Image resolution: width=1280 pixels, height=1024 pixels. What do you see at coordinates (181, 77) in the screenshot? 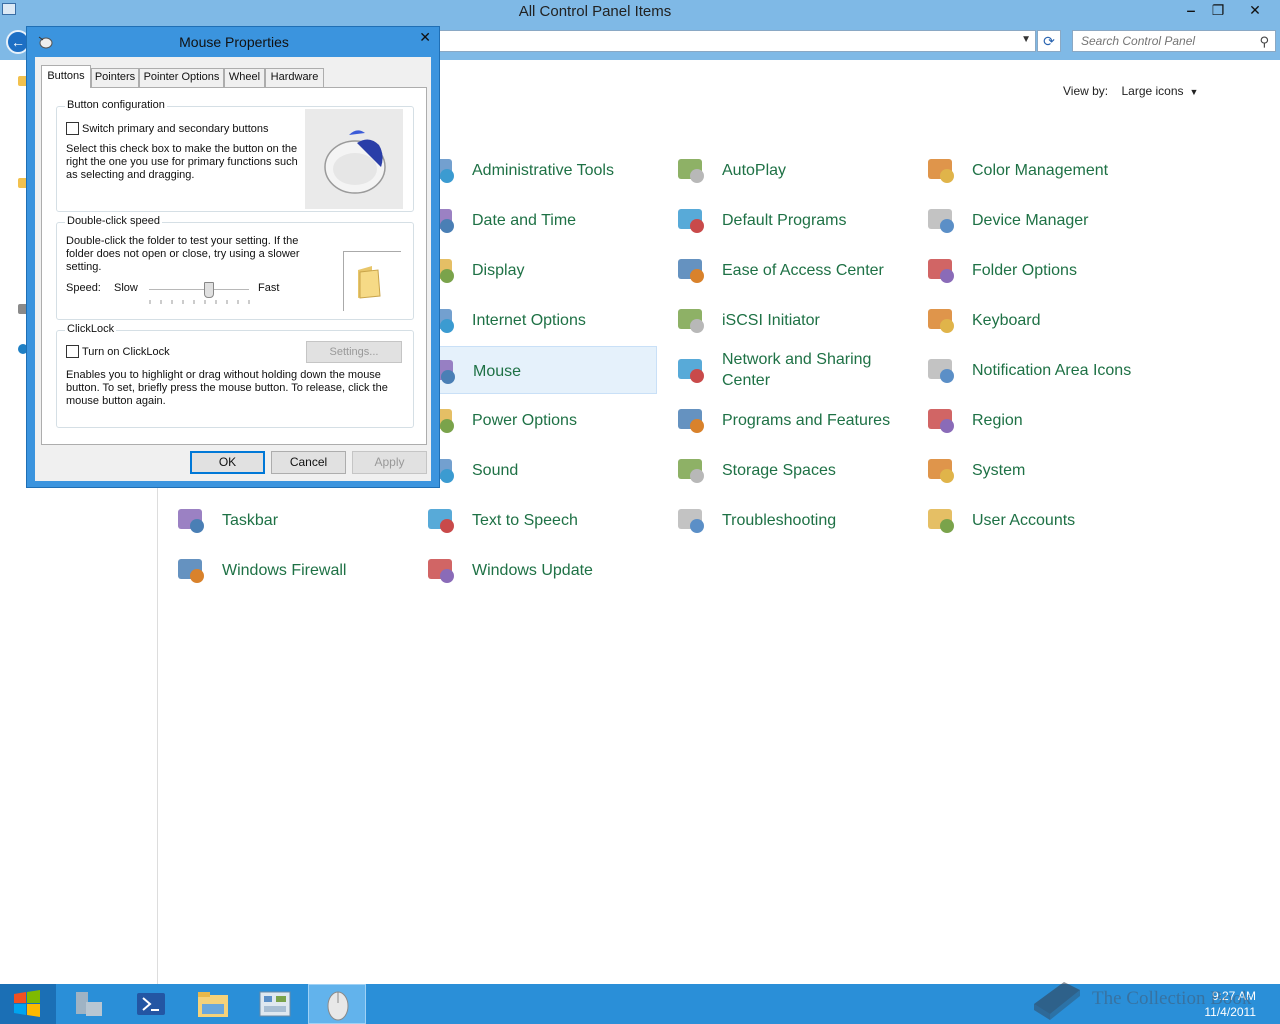
I see `tab-pointer-options: Pointer Options` at bounding box center [181, 77].